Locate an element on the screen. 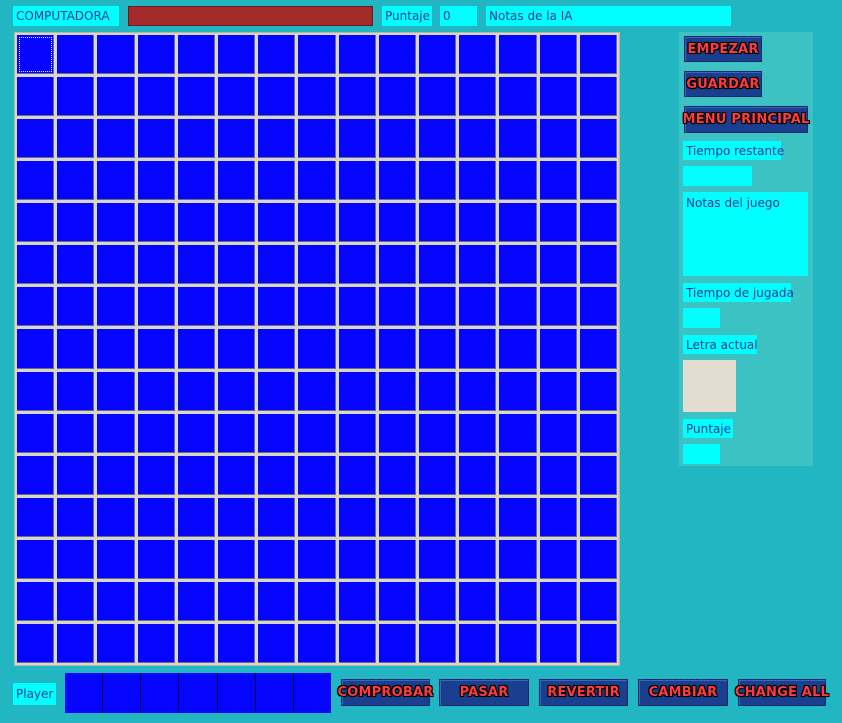  revert-button: REVERTIR is located at coordinates (583, 692).